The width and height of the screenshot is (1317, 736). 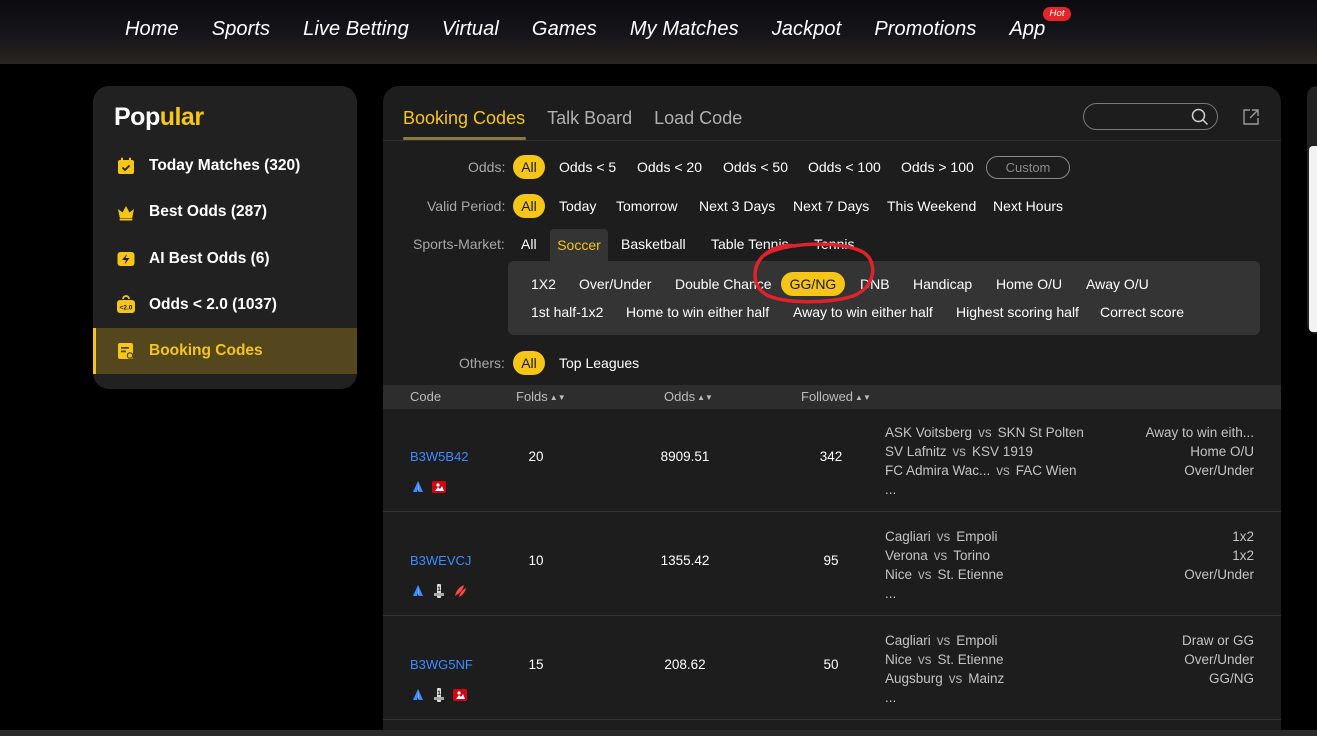 I want to click on sidebar-item-label: AI Best Odds (6), so click(x=209, y=258).